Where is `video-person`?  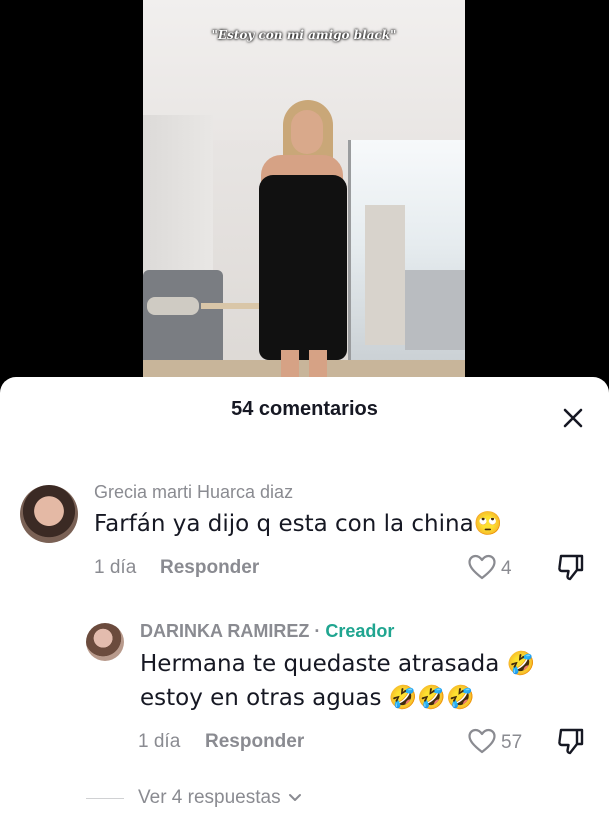 video-person is located at coordinates (301, 239).